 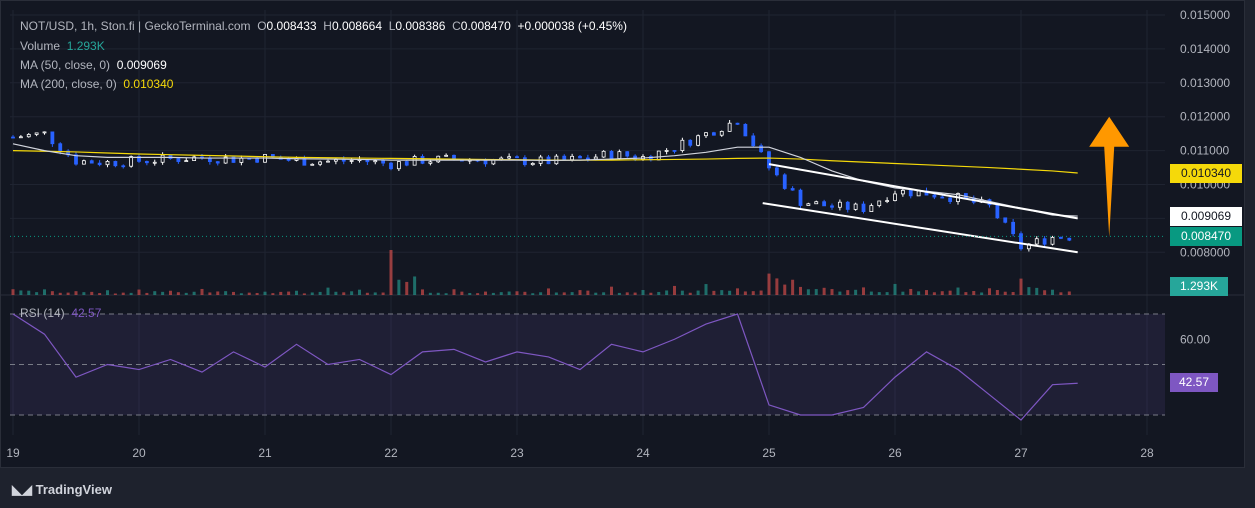 What do you see at coordinates (456, 26) in the screenshot?
I see `close-label: C` at bounding box center [456, 26].